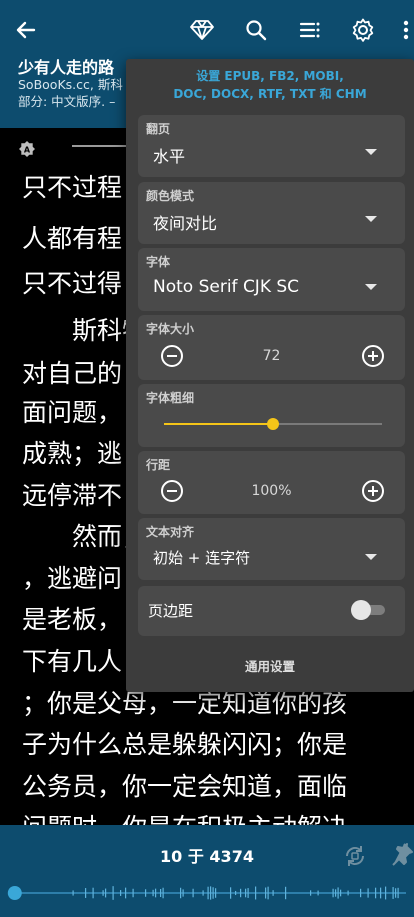 The height and width of the screenshot is (917, 414). What do you see at coordinates (202, 30) in the screenshot?
I see `diamond-icon` at bounding box center [202, 30].